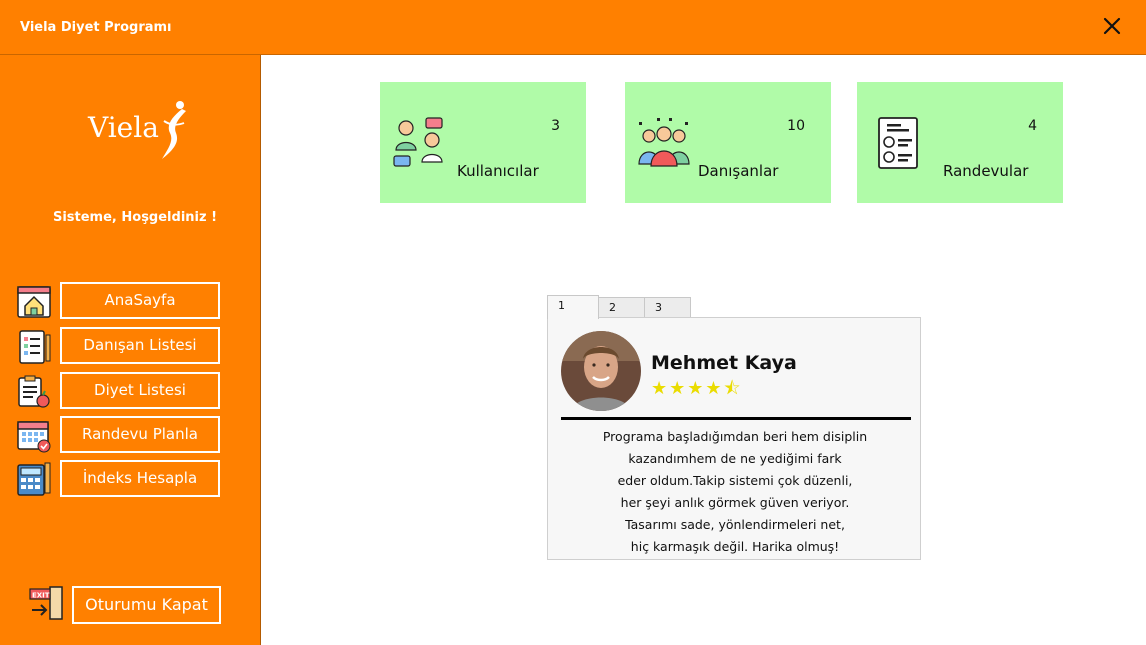 This screenshot has height=645, width=1146. What do you see at coordinates (140, 300) in the screenshot?
I see `nav-anasayfa-button: AnaSayfa` at bounding box center [140, 300].